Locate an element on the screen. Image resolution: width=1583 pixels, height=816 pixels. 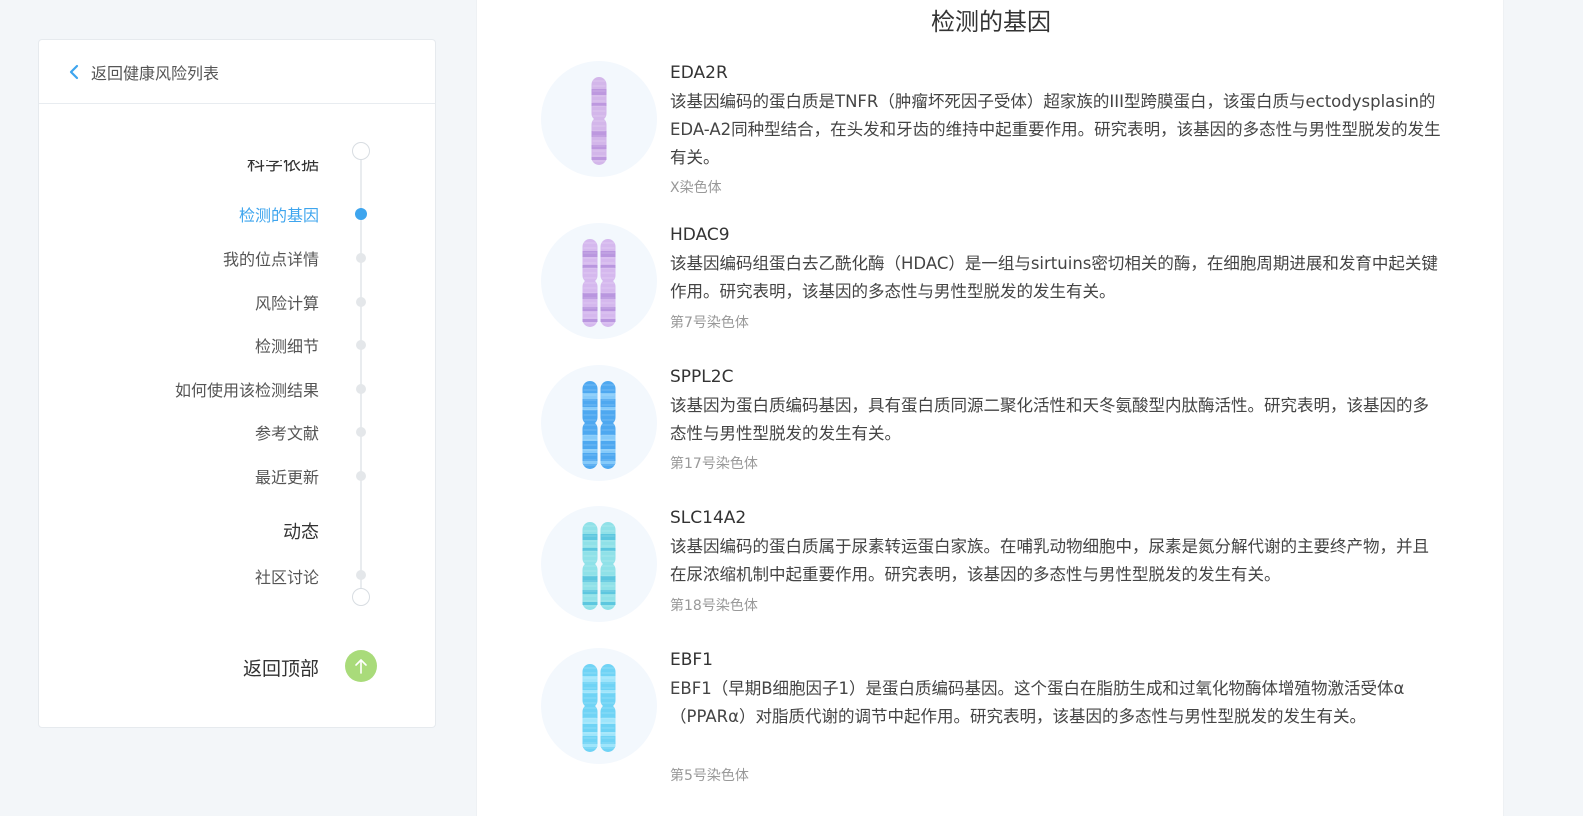
nav-item-test-details: 检测细节 is located at coordinates (287, 345).